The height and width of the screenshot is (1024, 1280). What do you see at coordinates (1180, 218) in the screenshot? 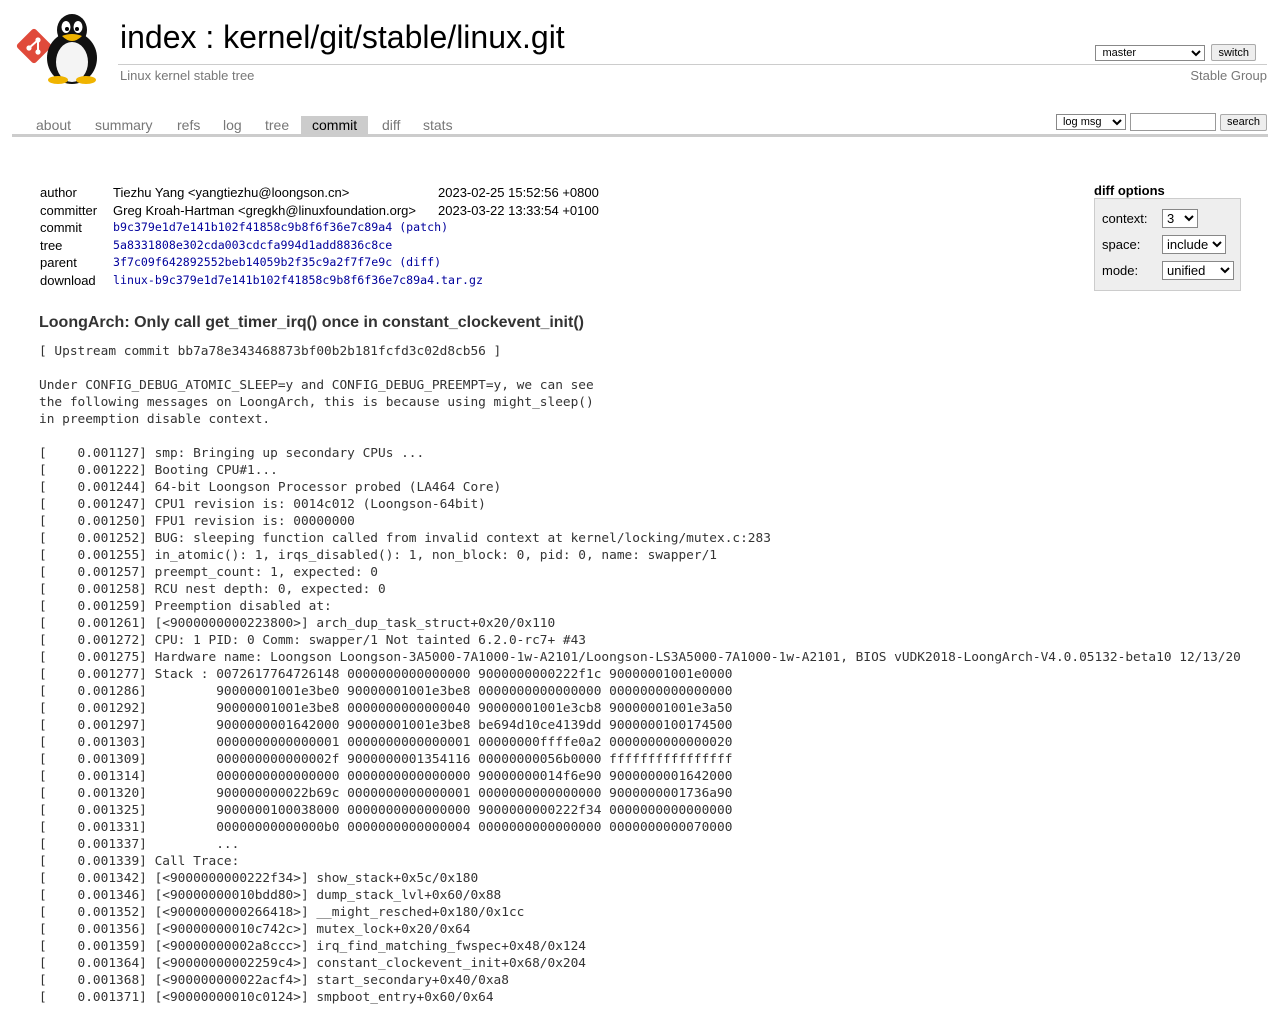
I see `context-select: 3` at bounding box center [1180, 218].